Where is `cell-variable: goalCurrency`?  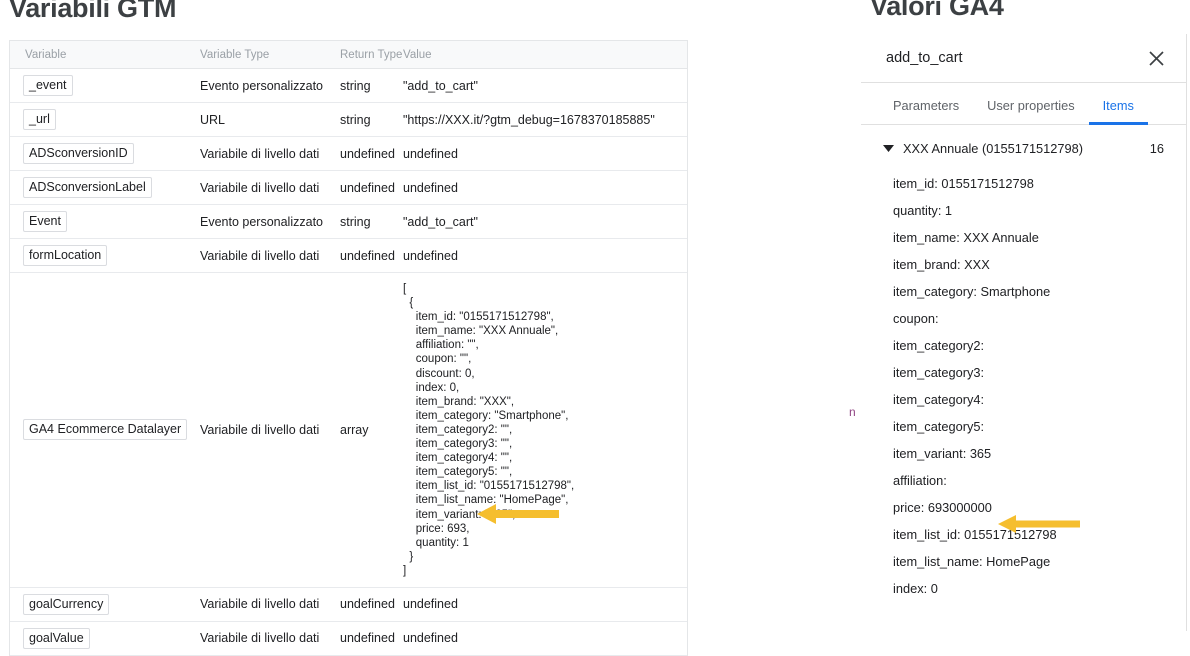
cell-variable: goalCurrency is located at coordinates (105, 604).